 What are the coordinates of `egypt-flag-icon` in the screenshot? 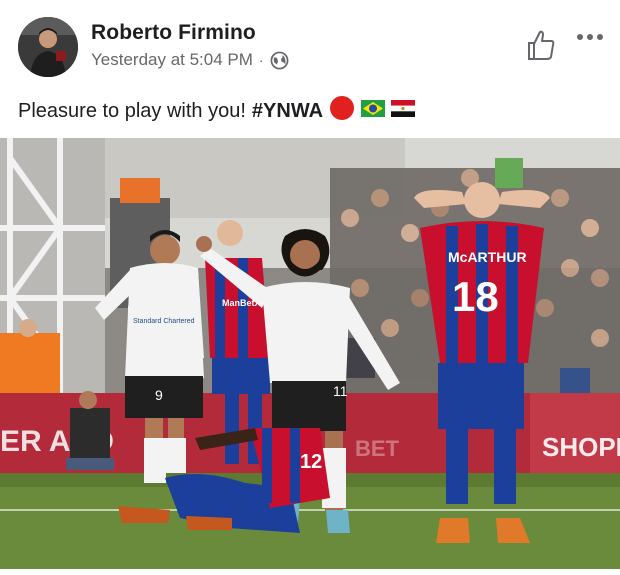 It's located at (403, 111).